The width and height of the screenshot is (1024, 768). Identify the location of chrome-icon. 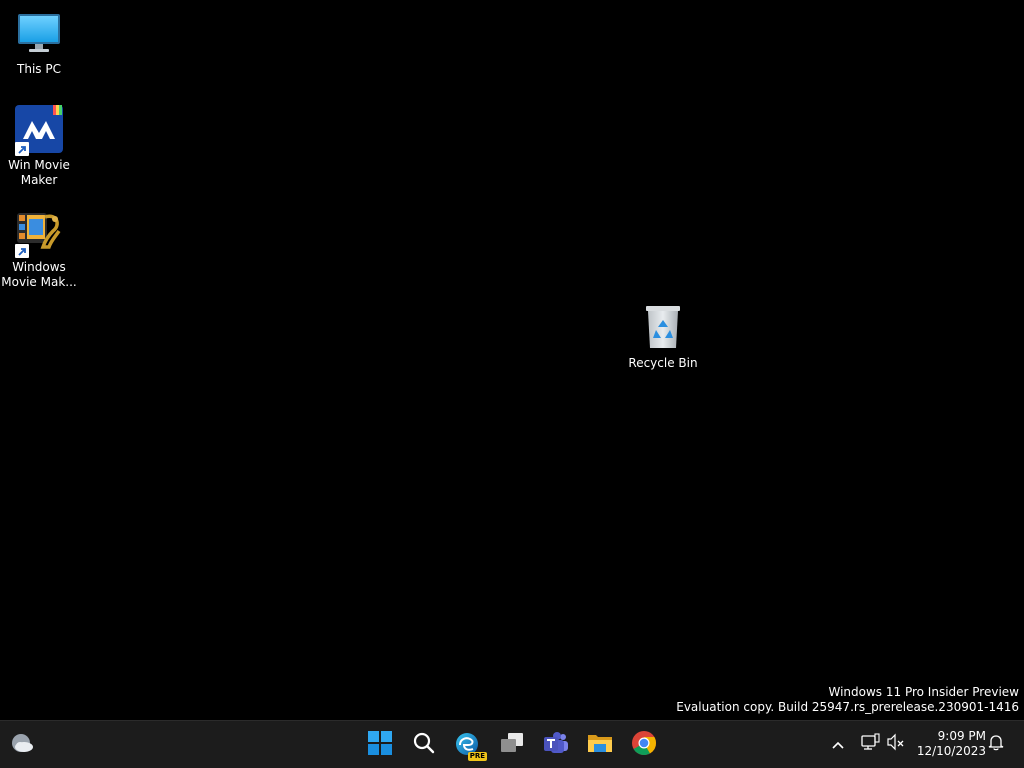
(644, 745).